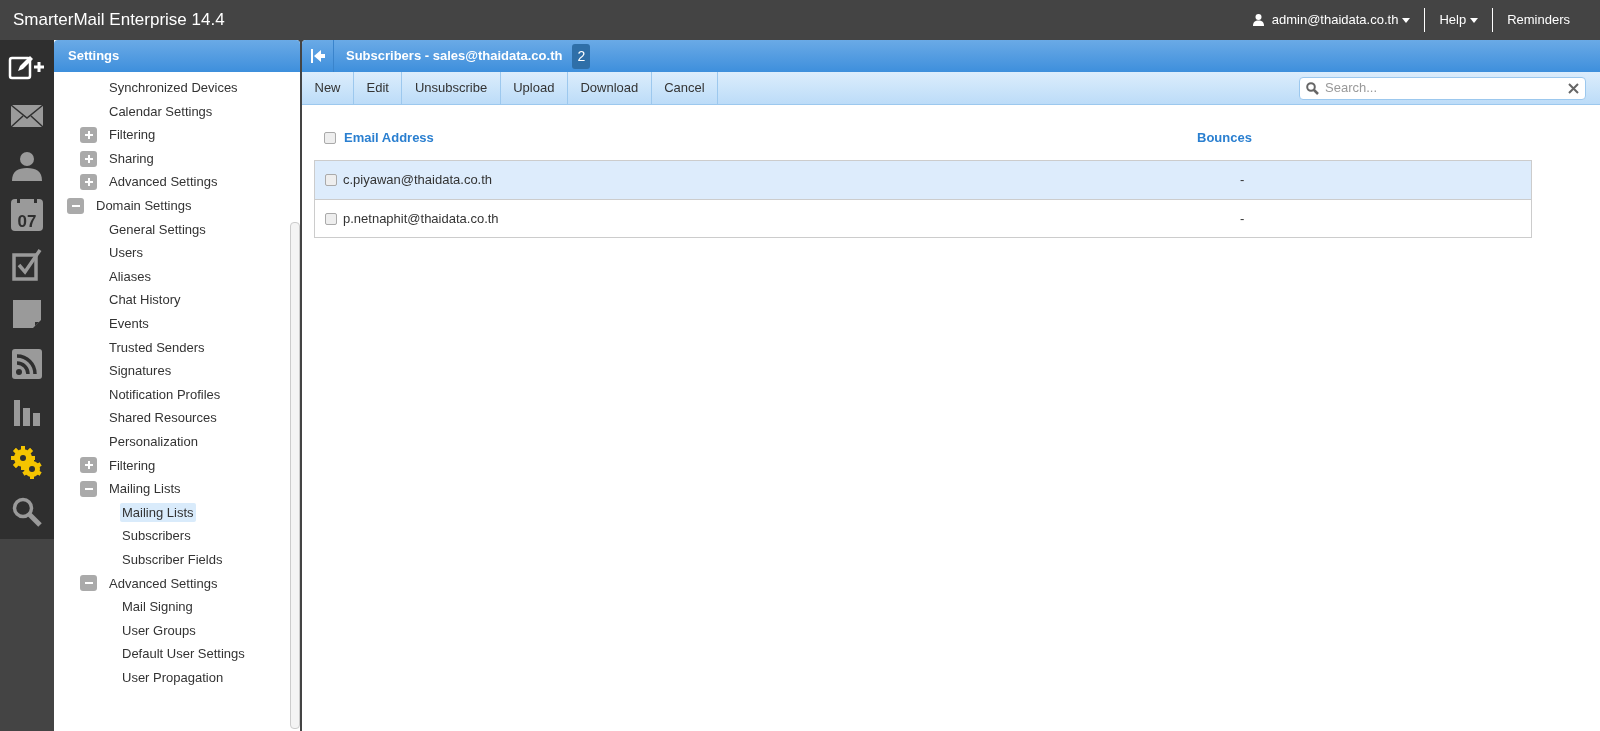  Describe the element at coordinates (378, 88) in the screenshot. I see `toolbar-button: Edit` at that location.